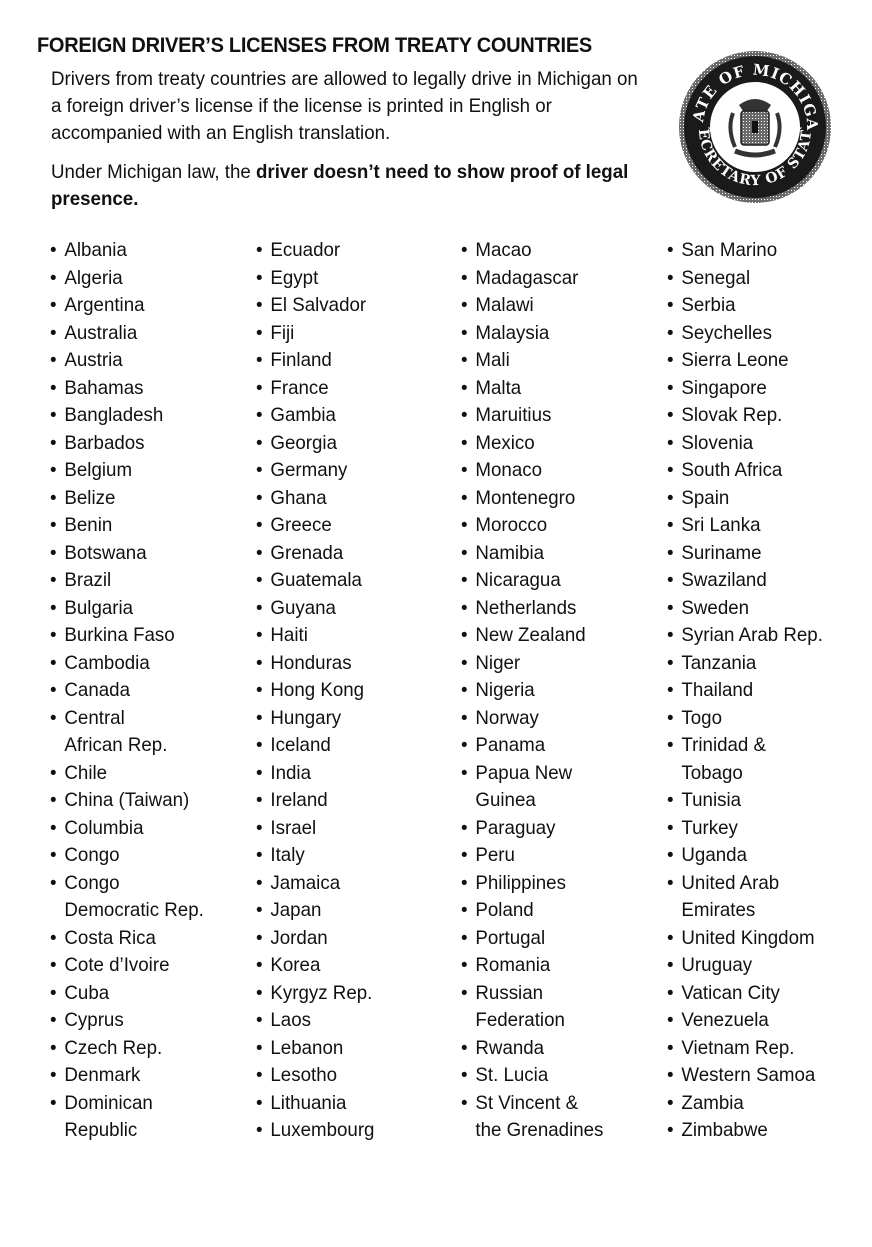 The height and width of the screenshot is (1247, 872). I want to click on country-list-item: Sierra Leone, so click(745, 361).